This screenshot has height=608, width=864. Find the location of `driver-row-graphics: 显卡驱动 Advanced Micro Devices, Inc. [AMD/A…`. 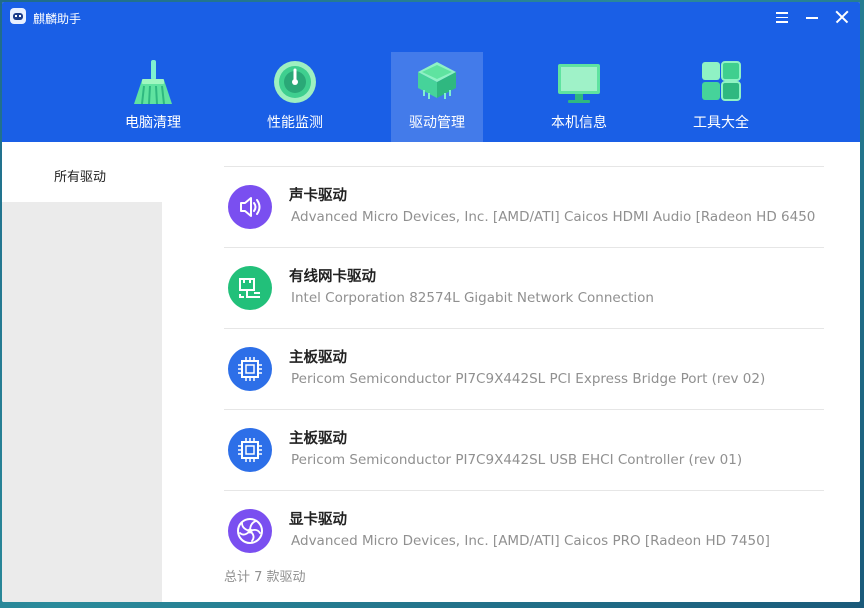

driver-row-graphics: 显卡驱动 Advanced Micro Devices, Inc. [AMD/A… is located at coordinates (524, 531).